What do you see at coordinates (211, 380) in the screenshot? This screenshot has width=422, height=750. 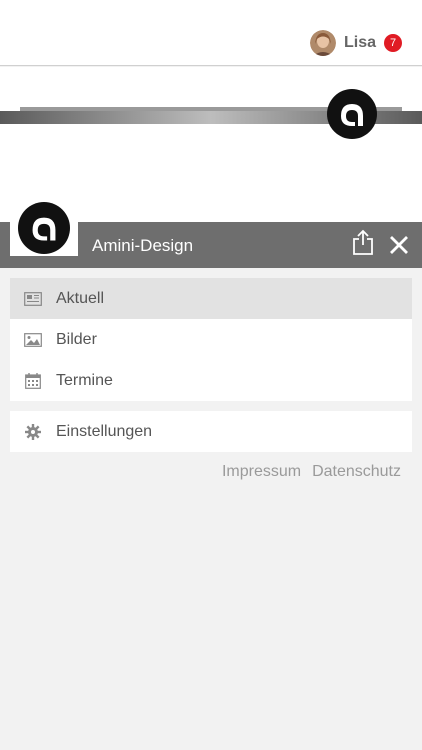 I see `menu-item-termine: Termine` at bounding box center [211, 380].